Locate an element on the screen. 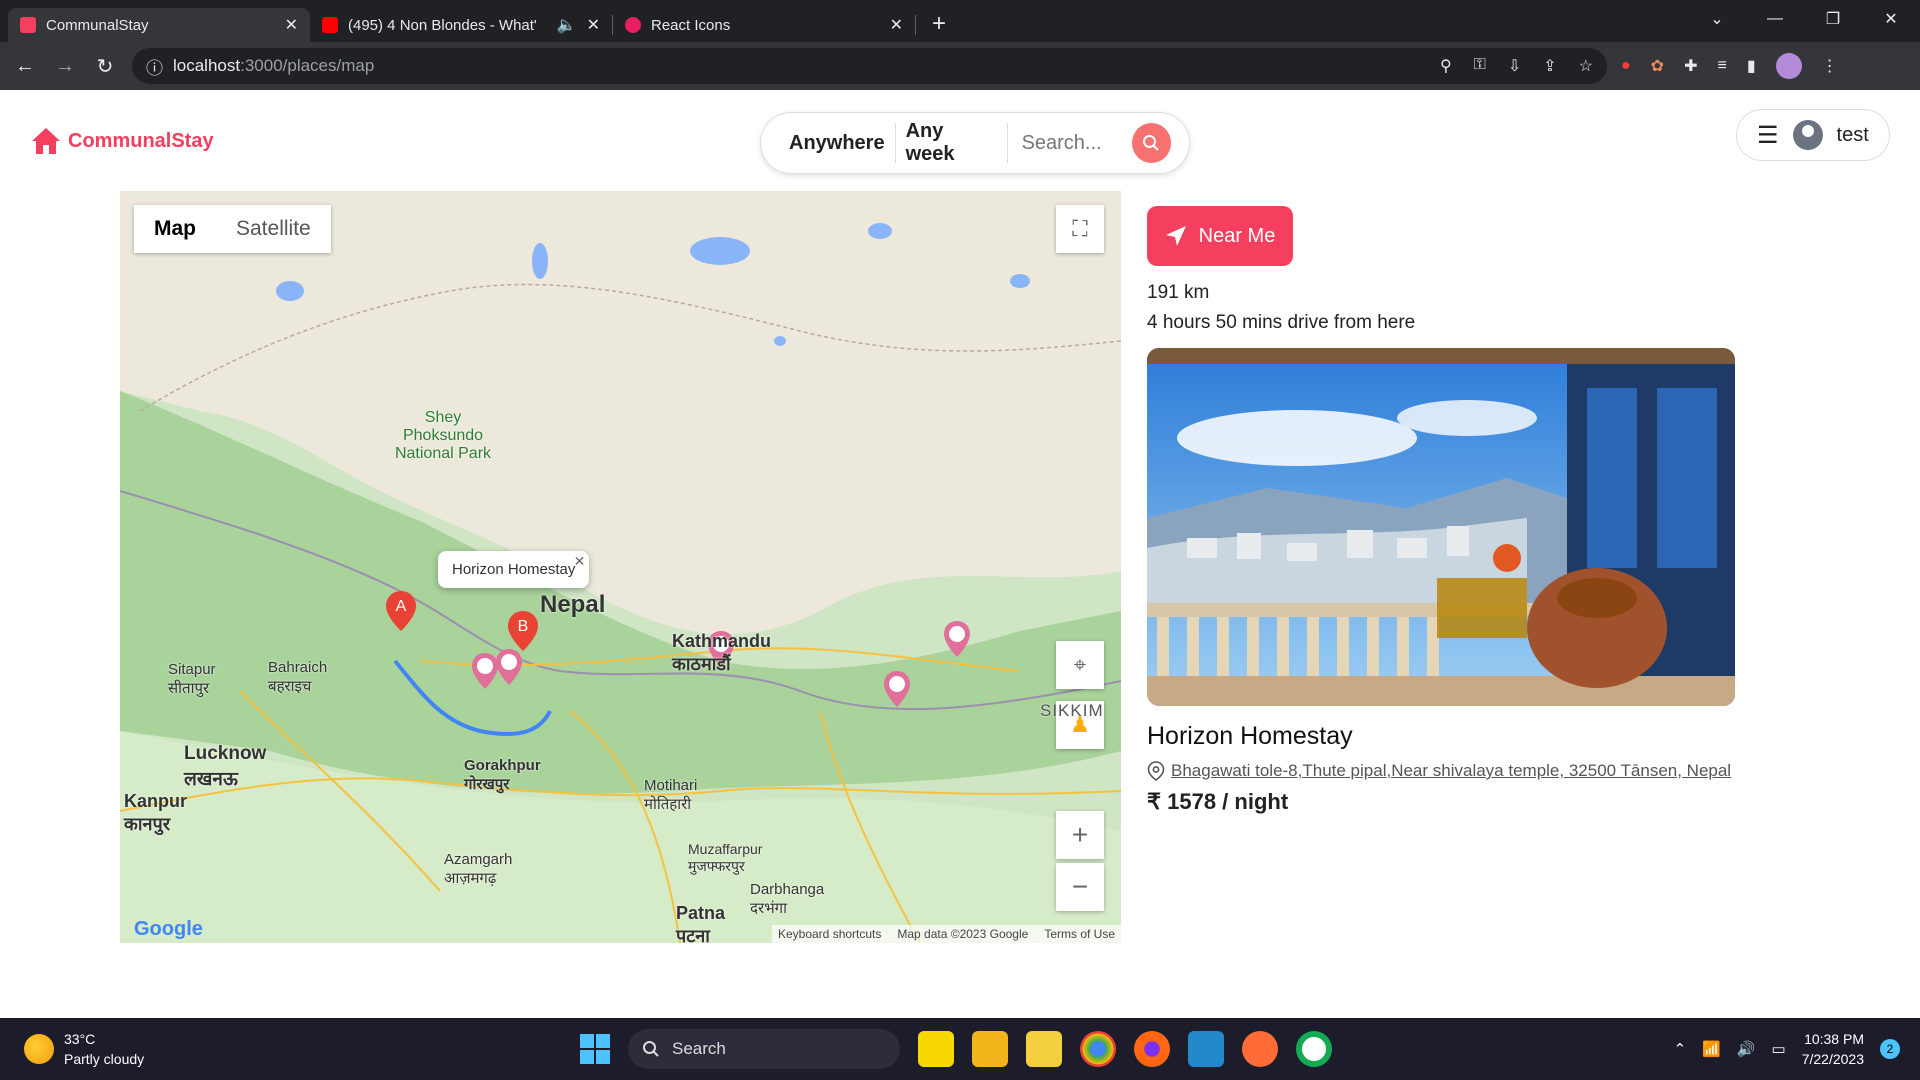  marker-b-label: B is located at coordinates (523, 626).